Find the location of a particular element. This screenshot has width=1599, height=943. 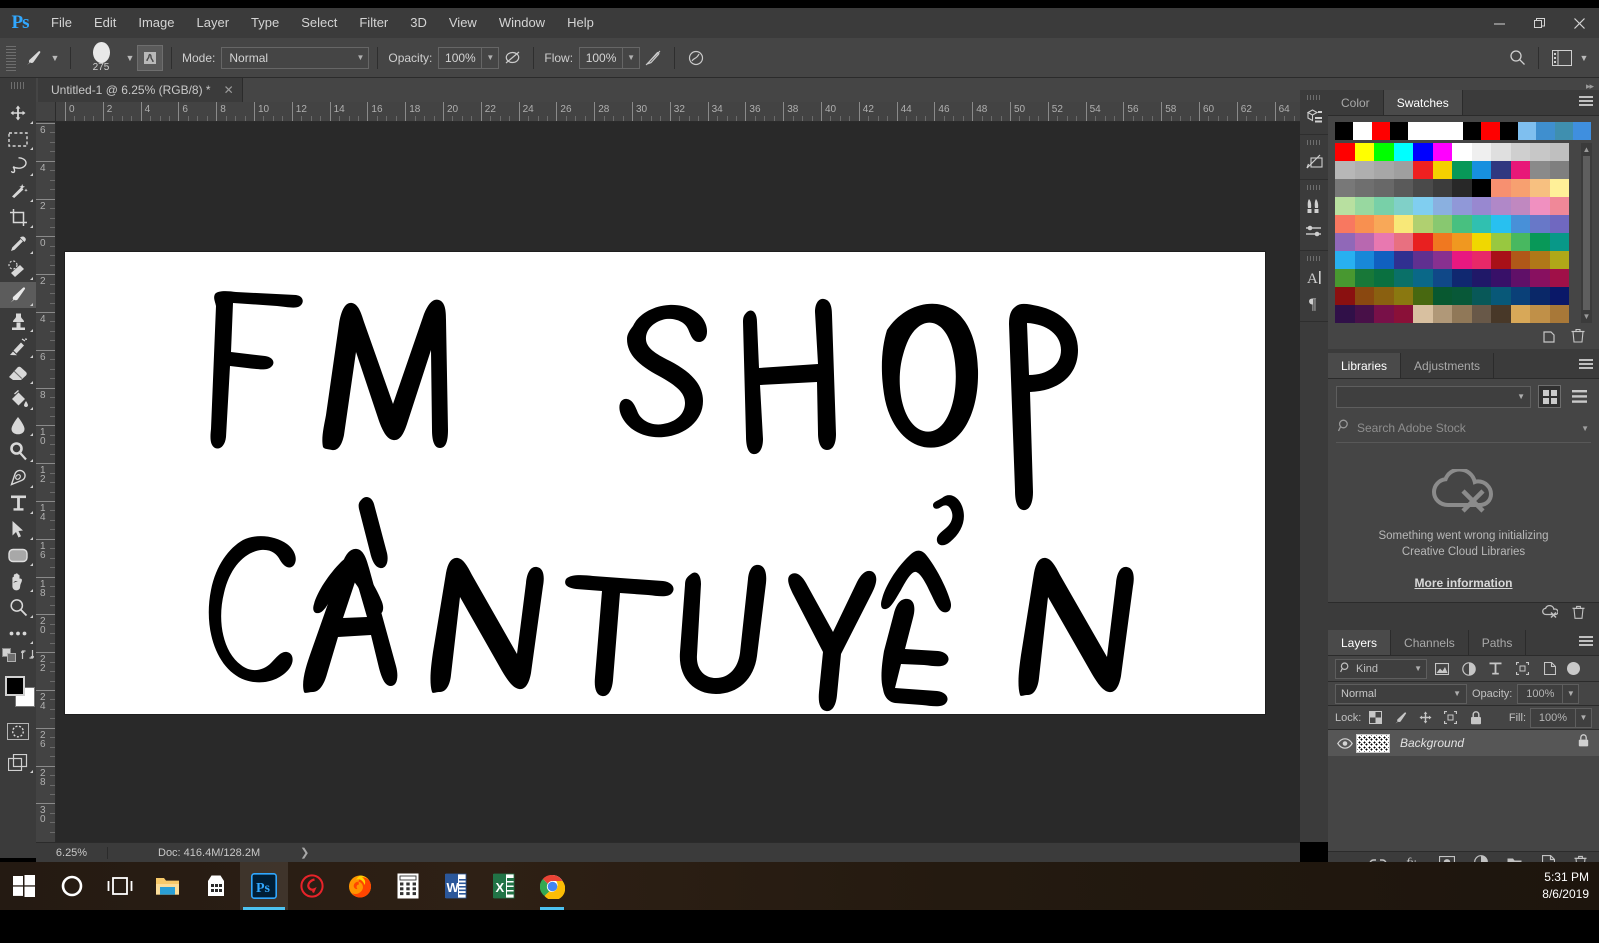

filter-smartobject-icon is located at coordinates (1549, 669).